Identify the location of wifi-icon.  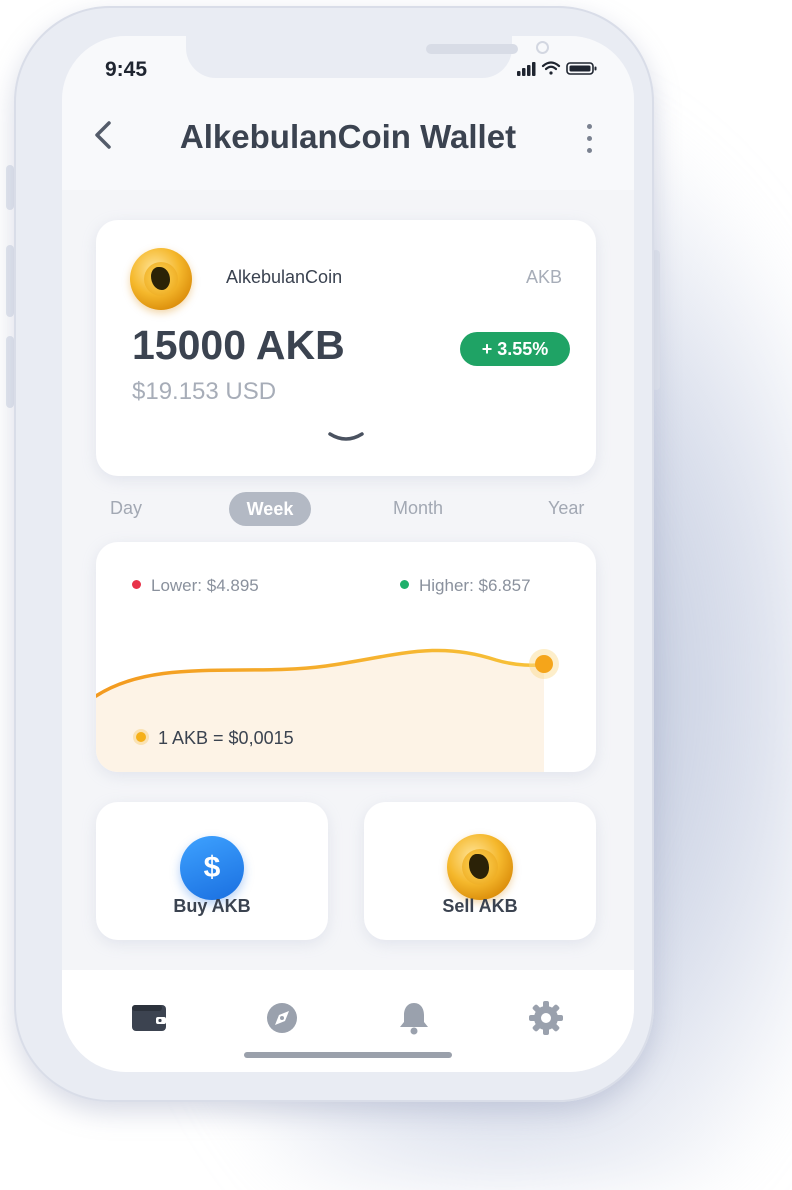
(551, 68).